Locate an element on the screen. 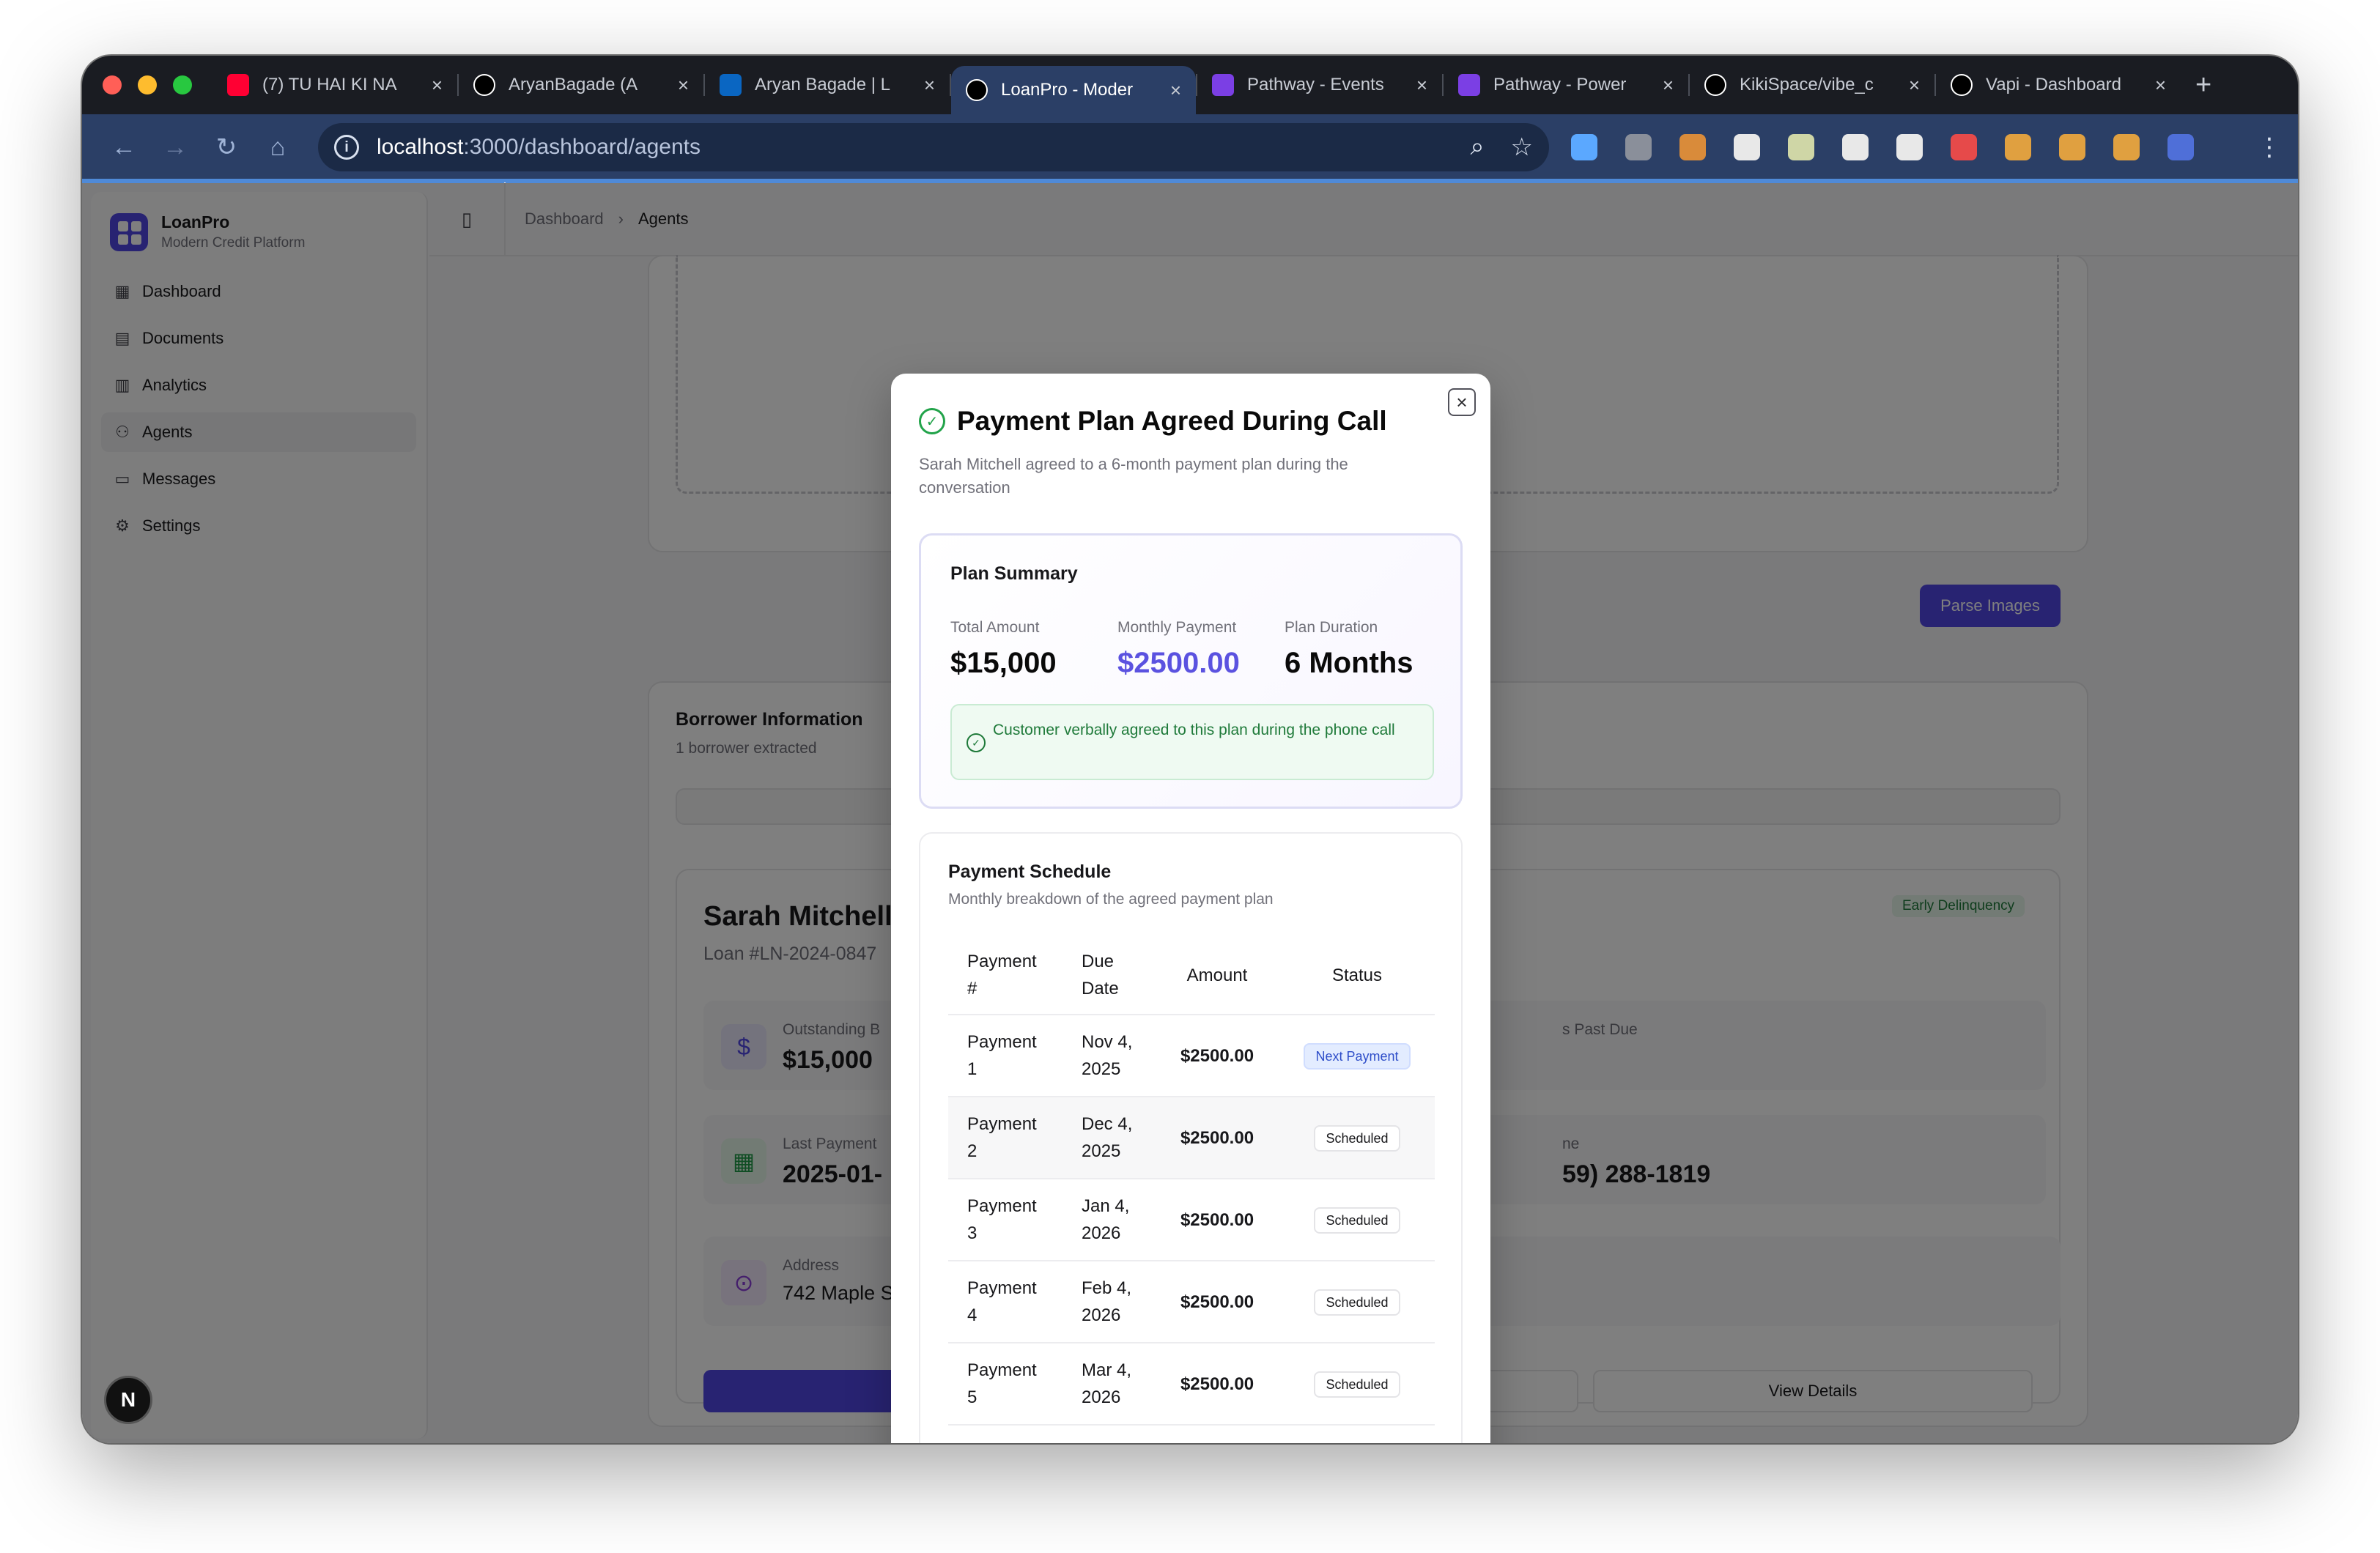 The height and width of the screenshot is (1553, 2380). due-date: Dec 4, 2025 is located at coordinates (1108, 1138).